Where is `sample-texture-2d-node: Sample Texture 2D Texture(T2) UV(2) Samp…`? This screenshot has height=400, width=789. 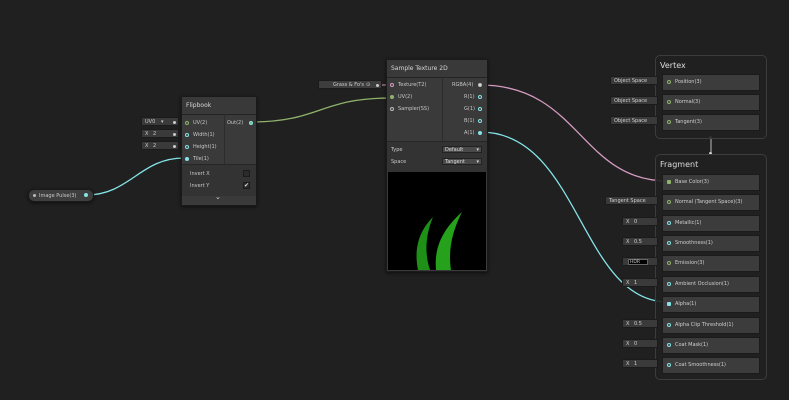
sample-texture-2d-node: Sample Texture 2D Texture(T2) UV(2) Samp… is located at coordinates (437, 165).